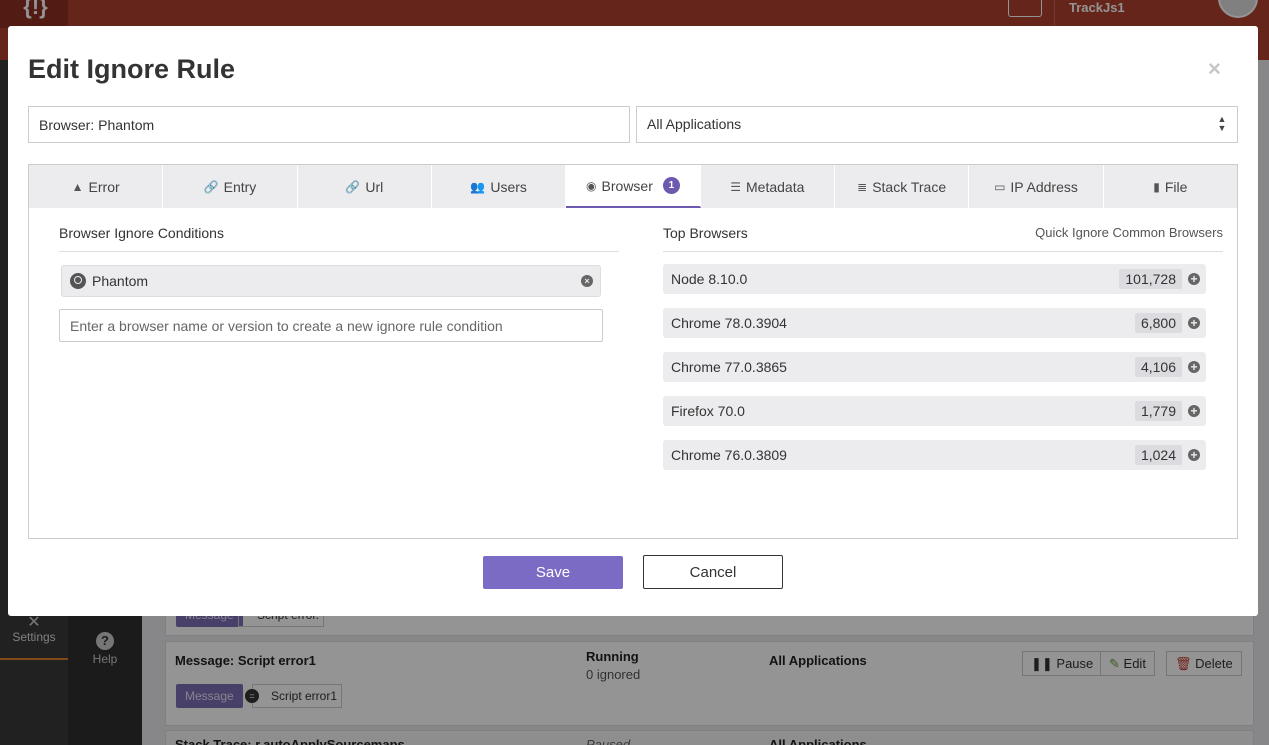  I want to click on rule-name-field, so click(329, 124).